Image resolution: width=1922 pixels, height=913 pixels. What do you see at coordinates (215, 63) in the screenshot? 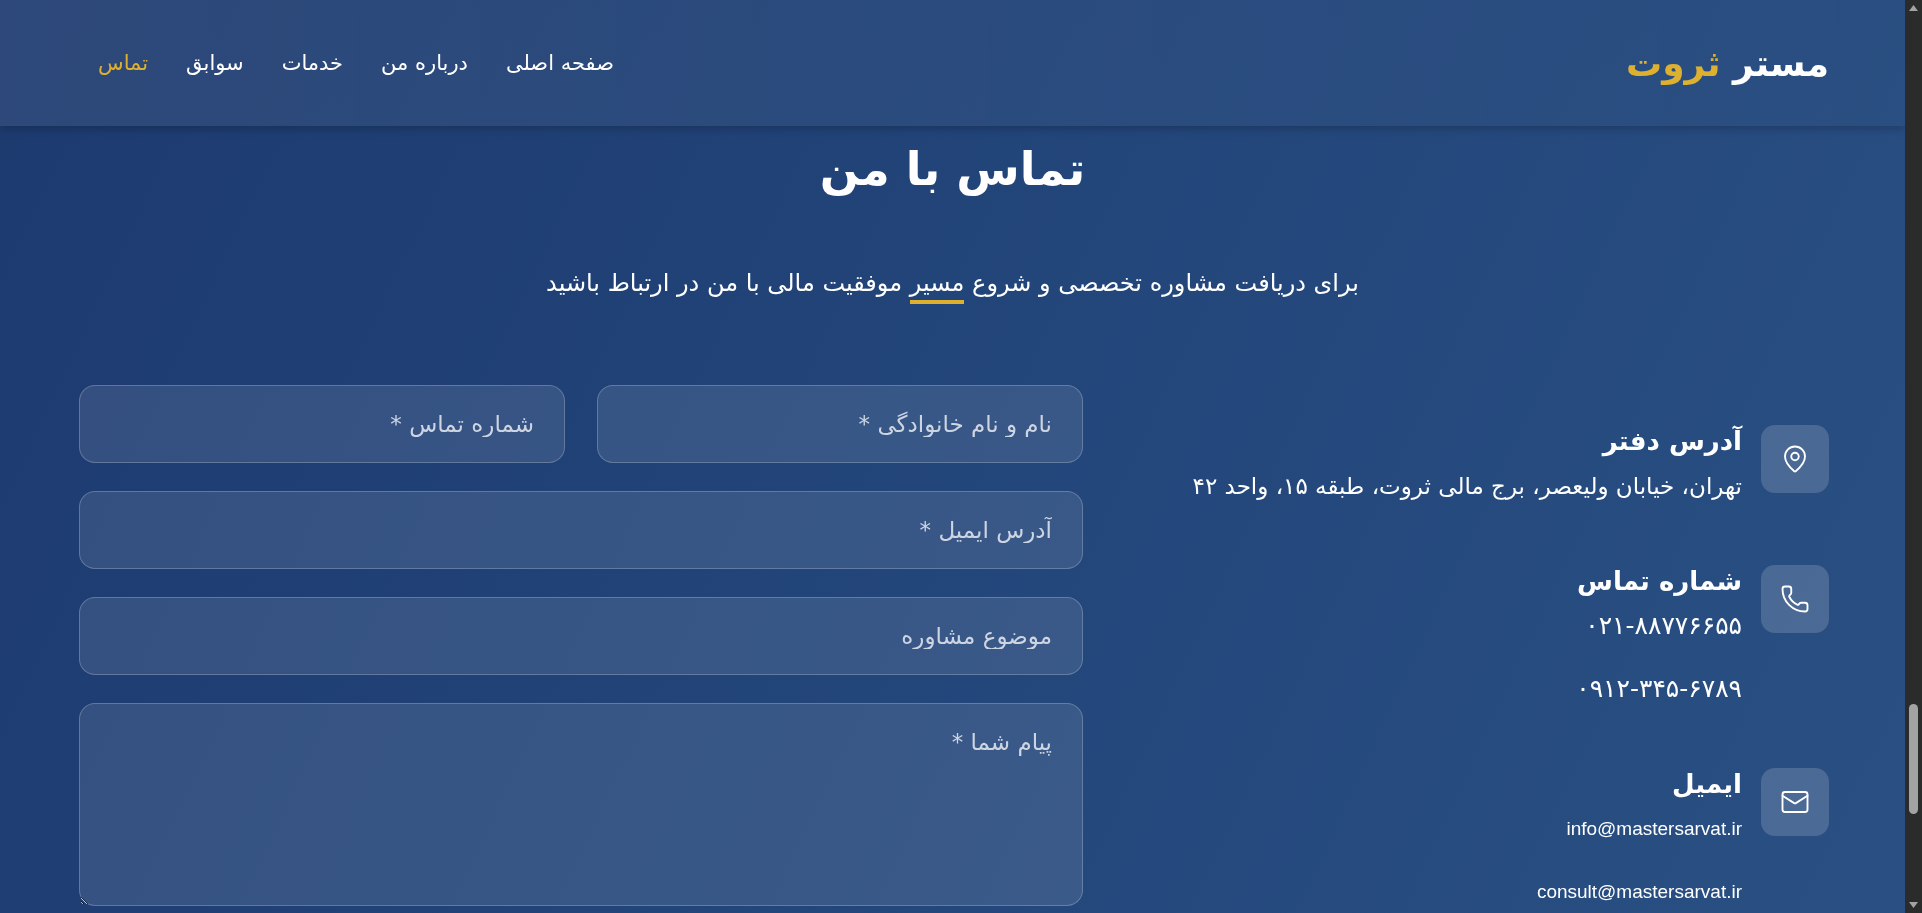
I see `nav-link: سوابق` at bounding box center [215, 63].